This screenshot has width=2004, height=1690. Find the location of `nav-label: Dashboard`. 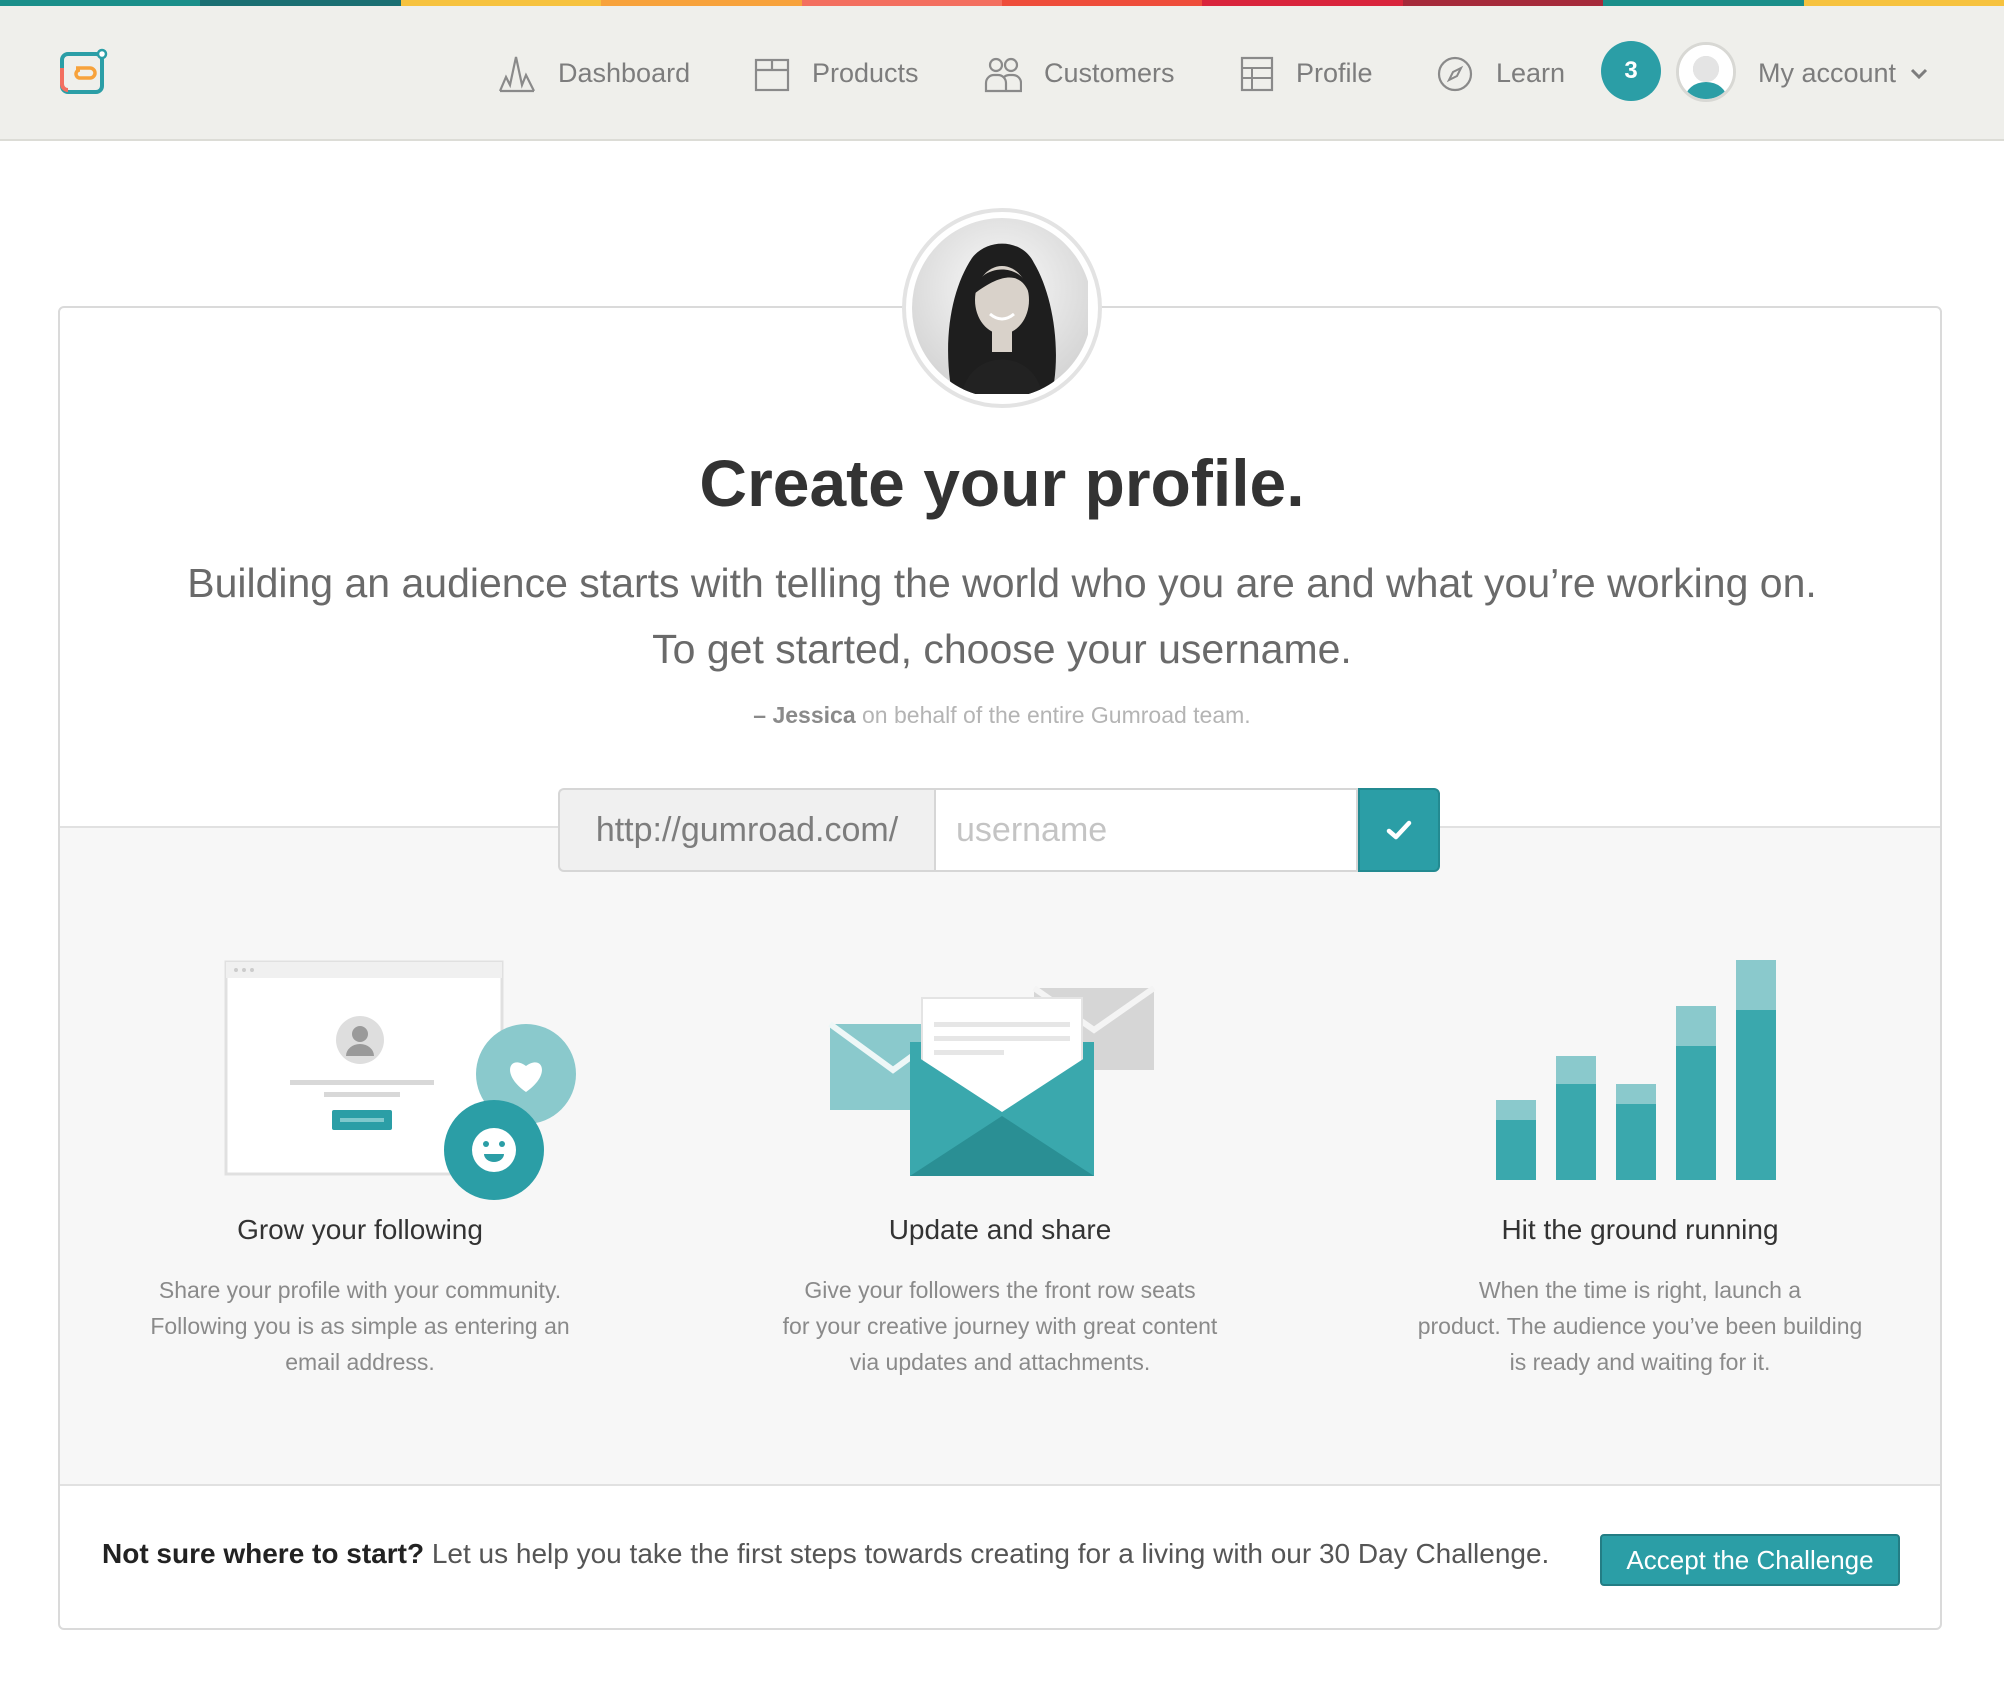

nav-label: Dashboard is located at coordinates (624, 73).